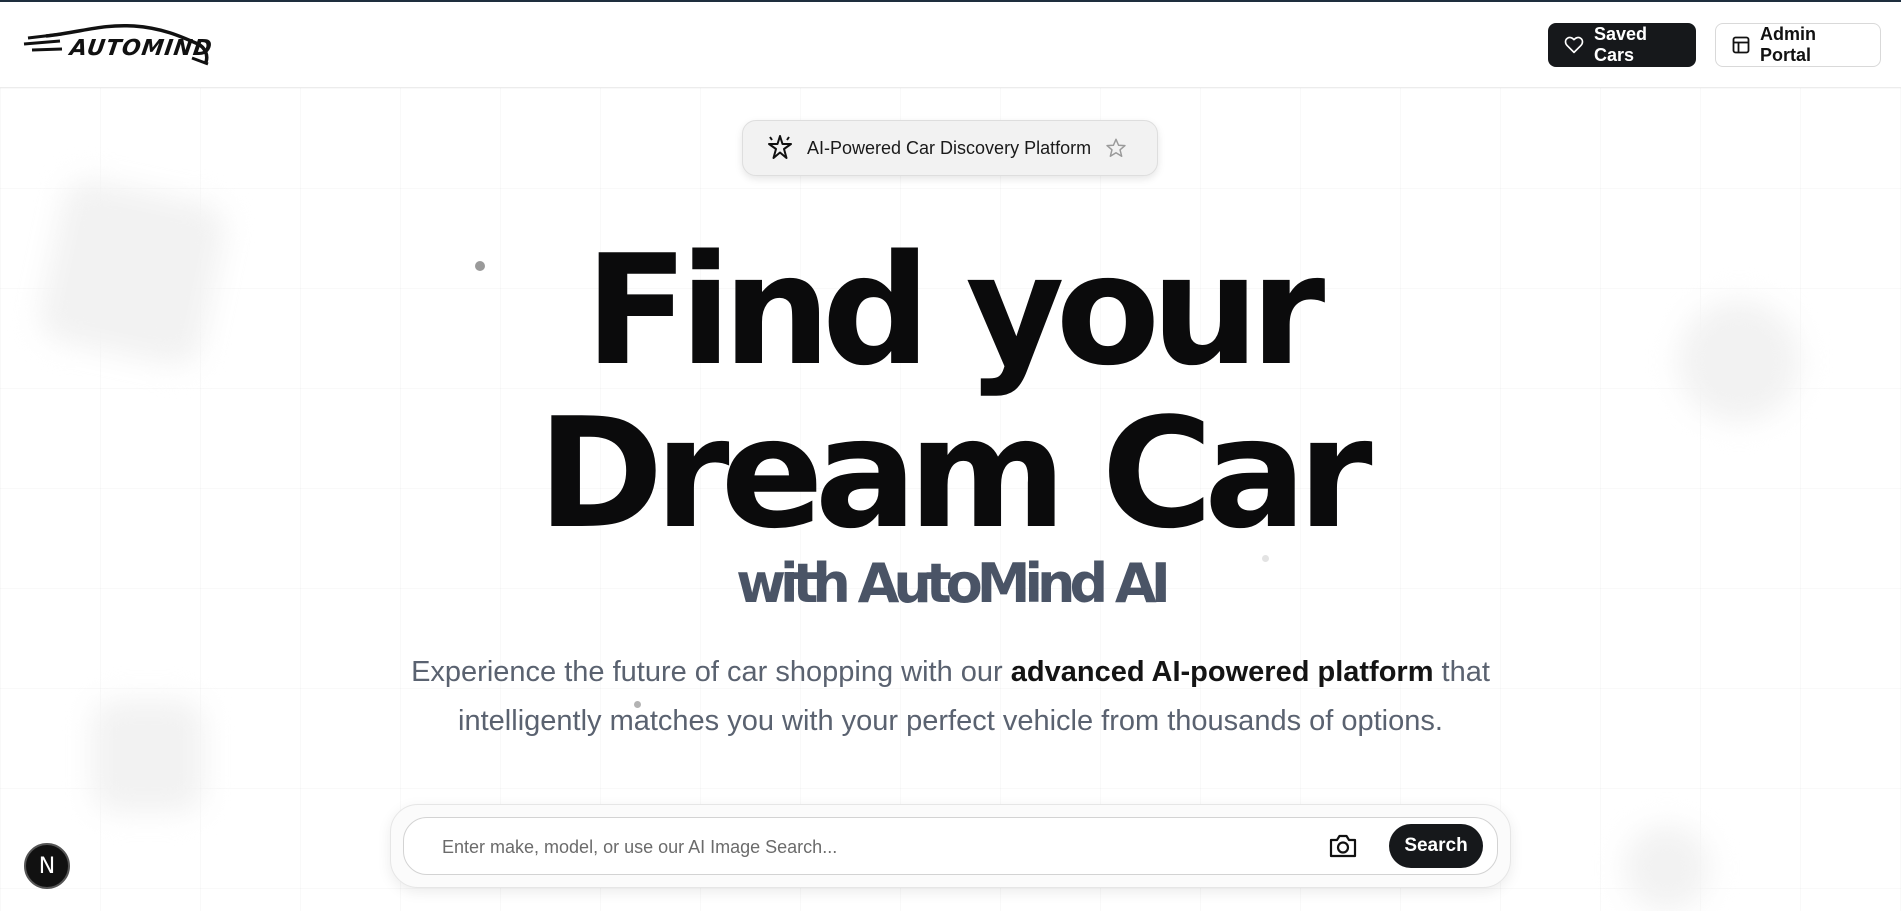  I want to click on camera-icon, so click(1343, 846).